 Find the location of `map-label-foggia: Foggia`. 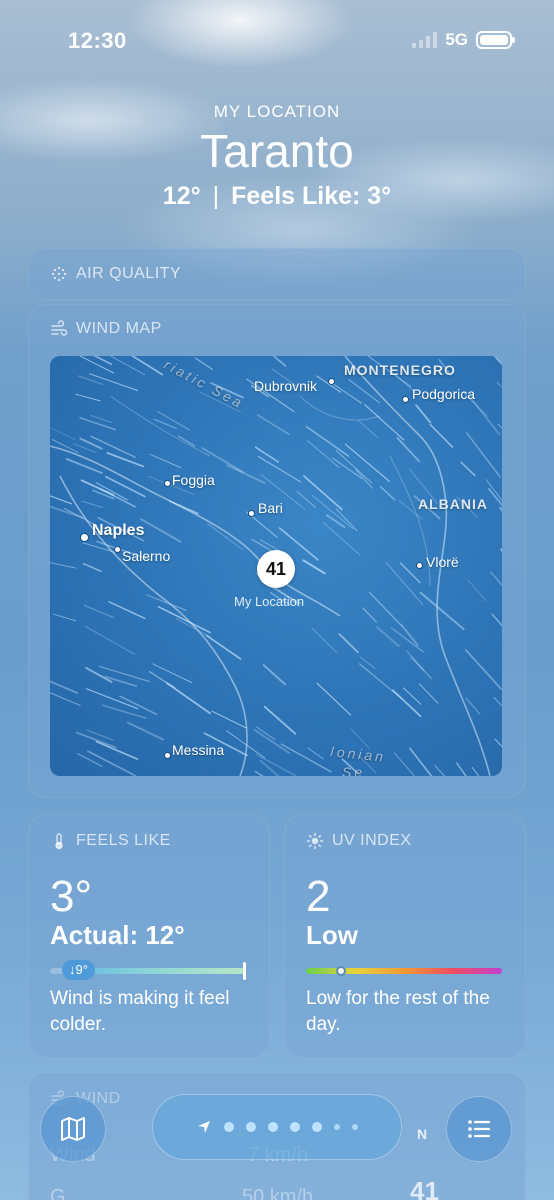

map-label-foggia: Foggia is located at coordinates (193, 480).